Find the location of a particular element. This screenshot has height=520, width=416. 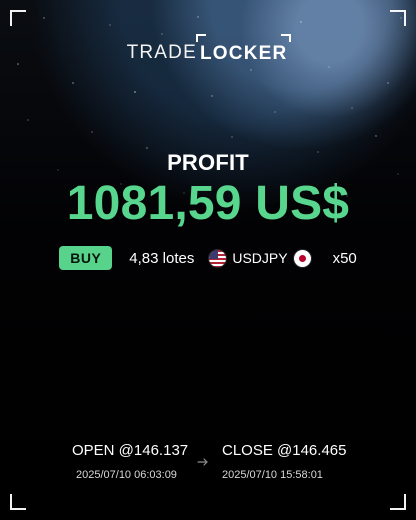

brand-logo: TRADE LOCKER is located at coordinates (208, 49).